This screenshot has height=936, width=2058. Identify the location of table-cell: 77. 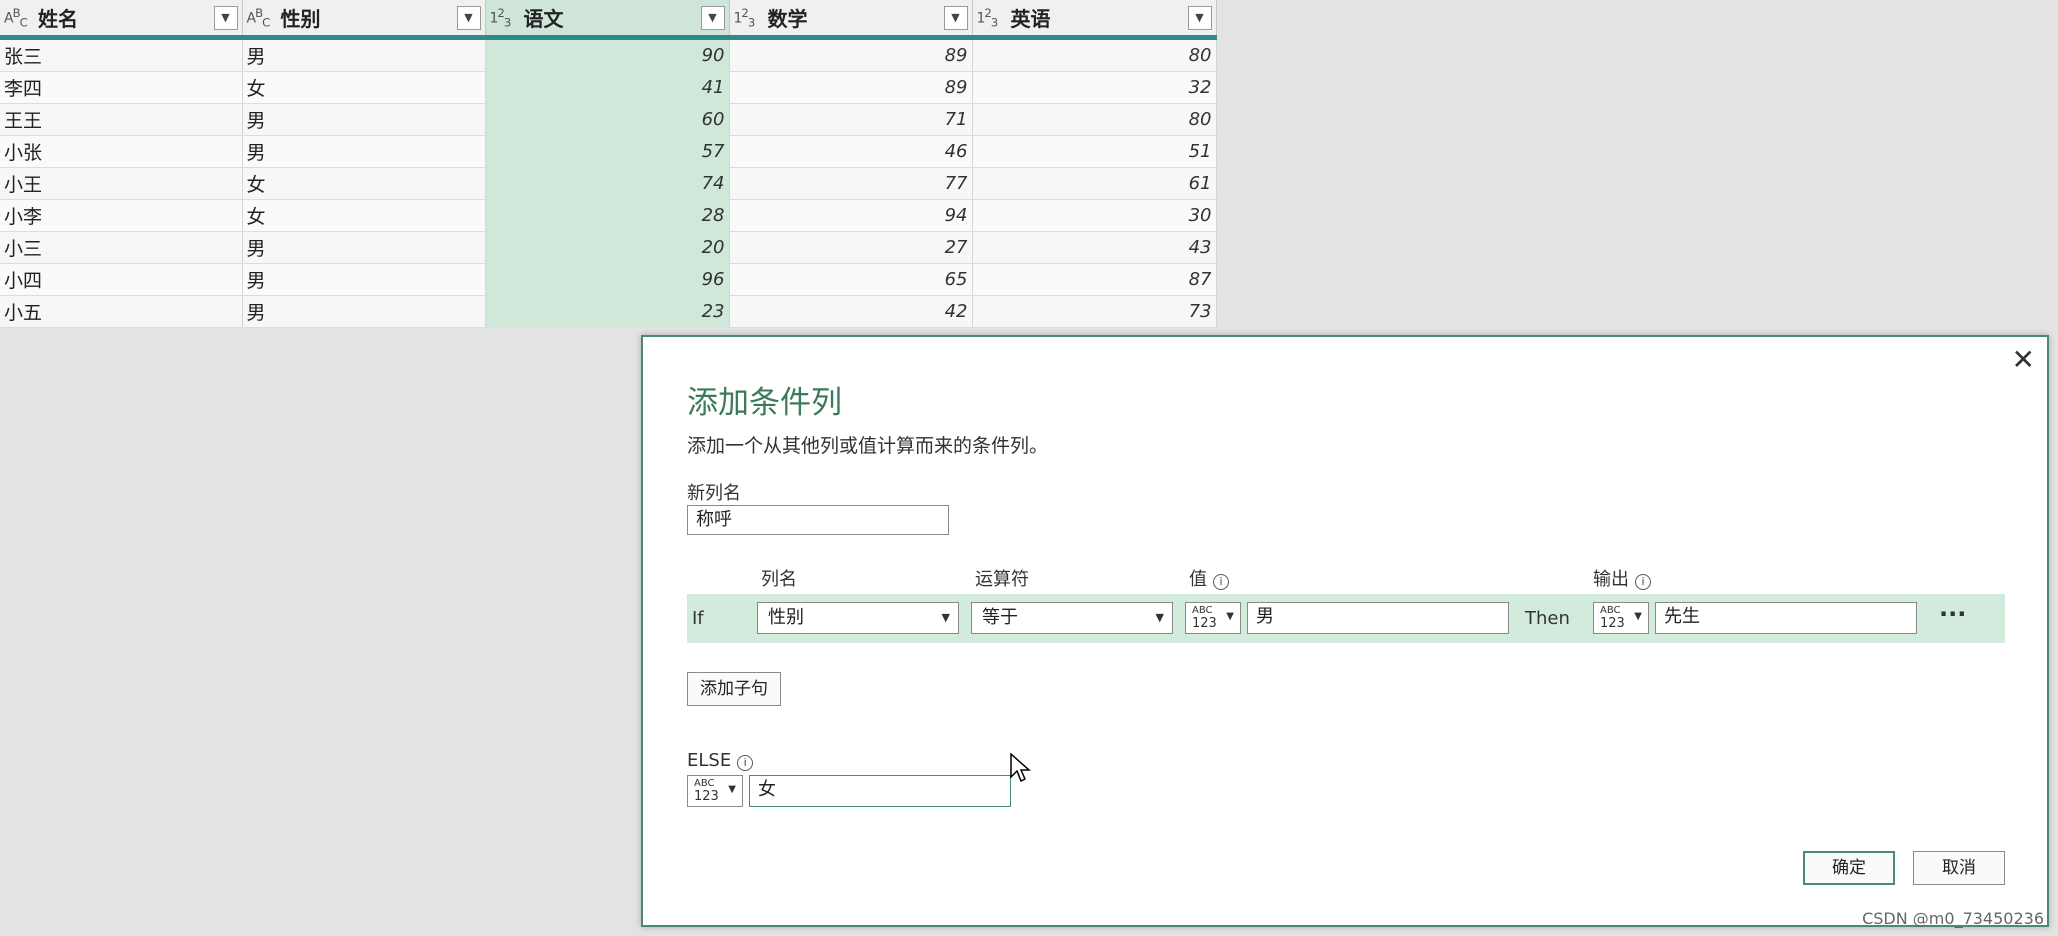
(851, 183).